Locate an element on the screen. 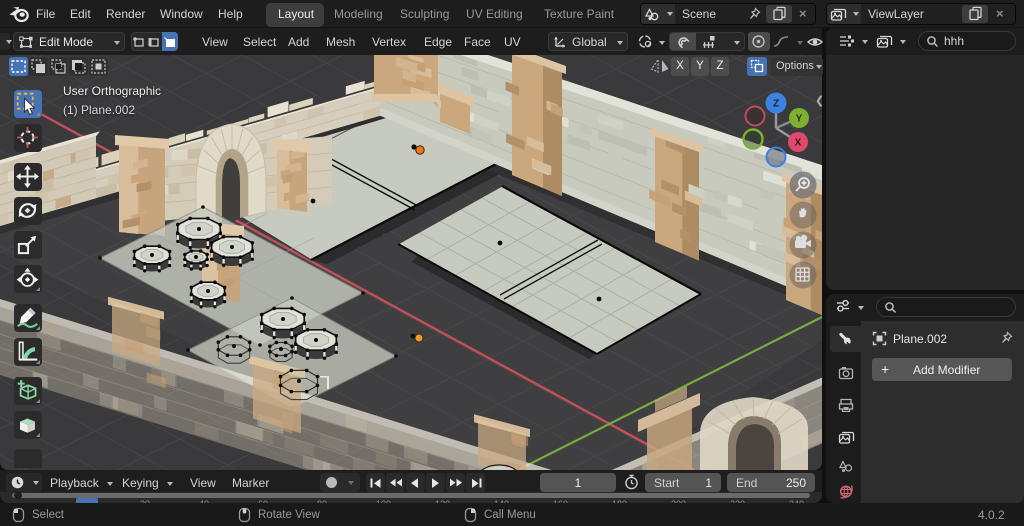  svg-text: Z is located at coordinates (776, 104).